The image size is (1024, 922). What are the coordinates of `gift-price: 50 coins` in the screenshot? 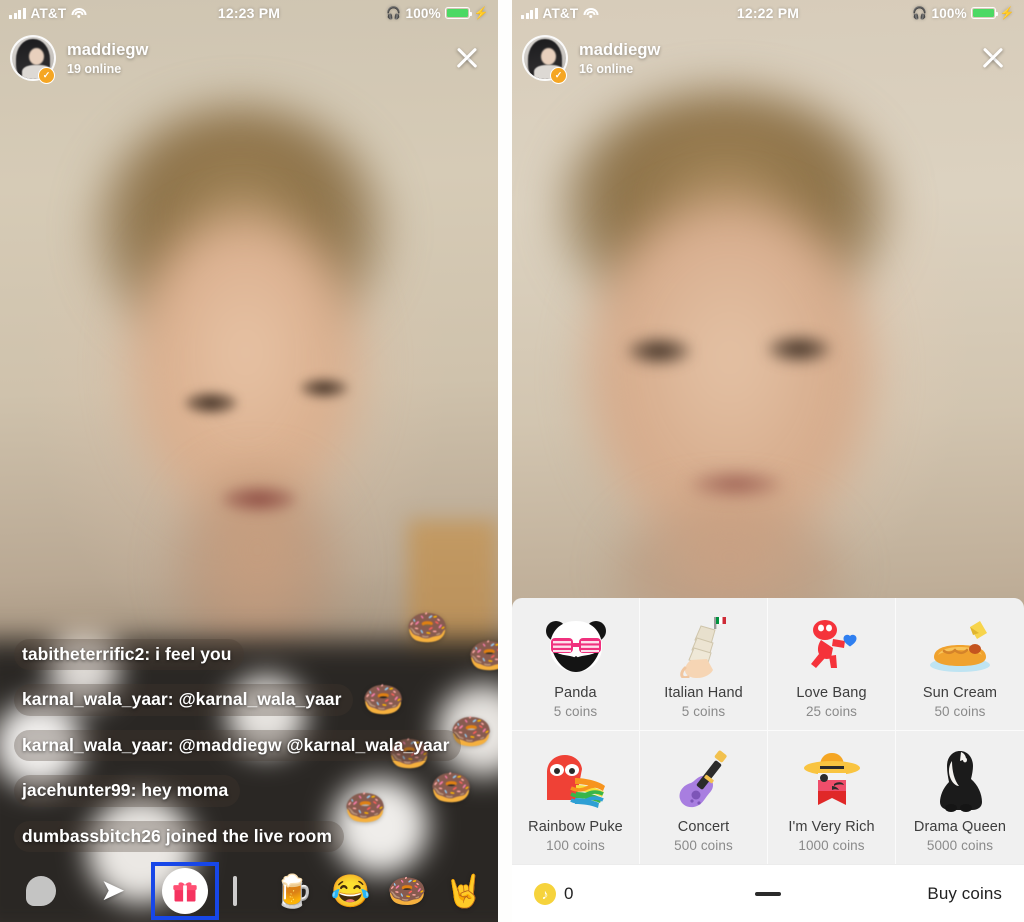 It's located at (960, 711).